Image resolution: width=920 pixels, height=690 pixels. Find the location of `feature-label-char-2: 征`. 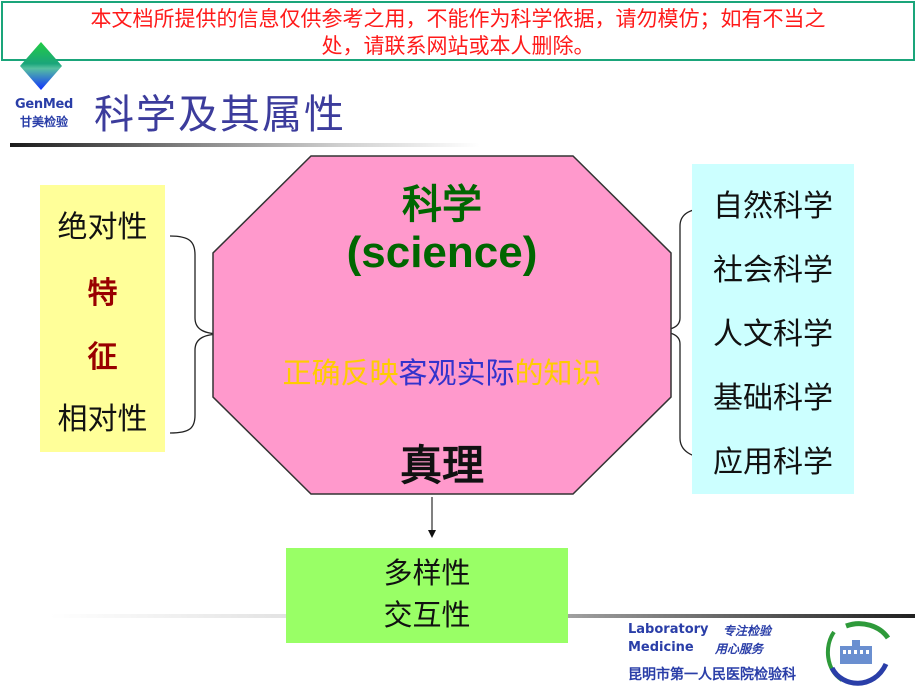

feature-label-char-2: 征 is located at coordinates (102, 357).